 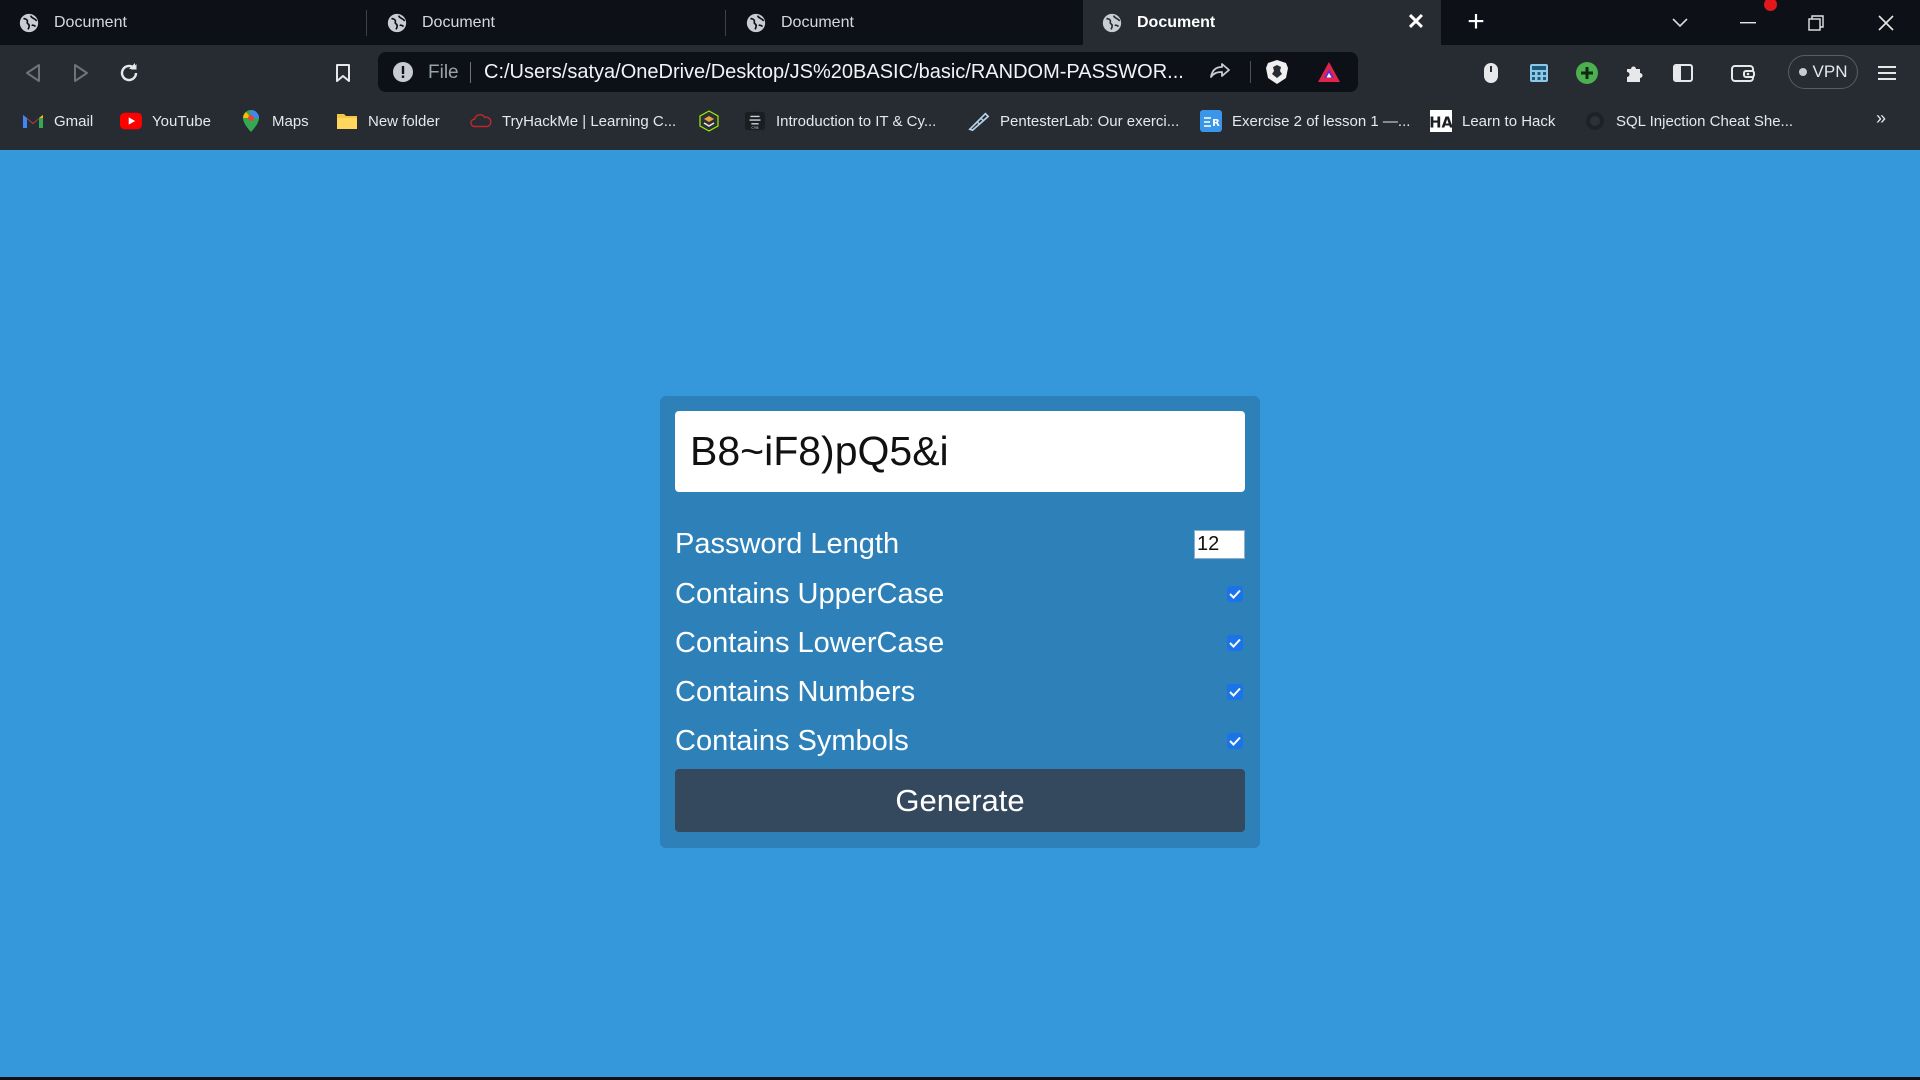 What do you see at coordinates (179, 22) in the screenshot?
I see `tab-document-1: Document` at bounding box center [179, 22].